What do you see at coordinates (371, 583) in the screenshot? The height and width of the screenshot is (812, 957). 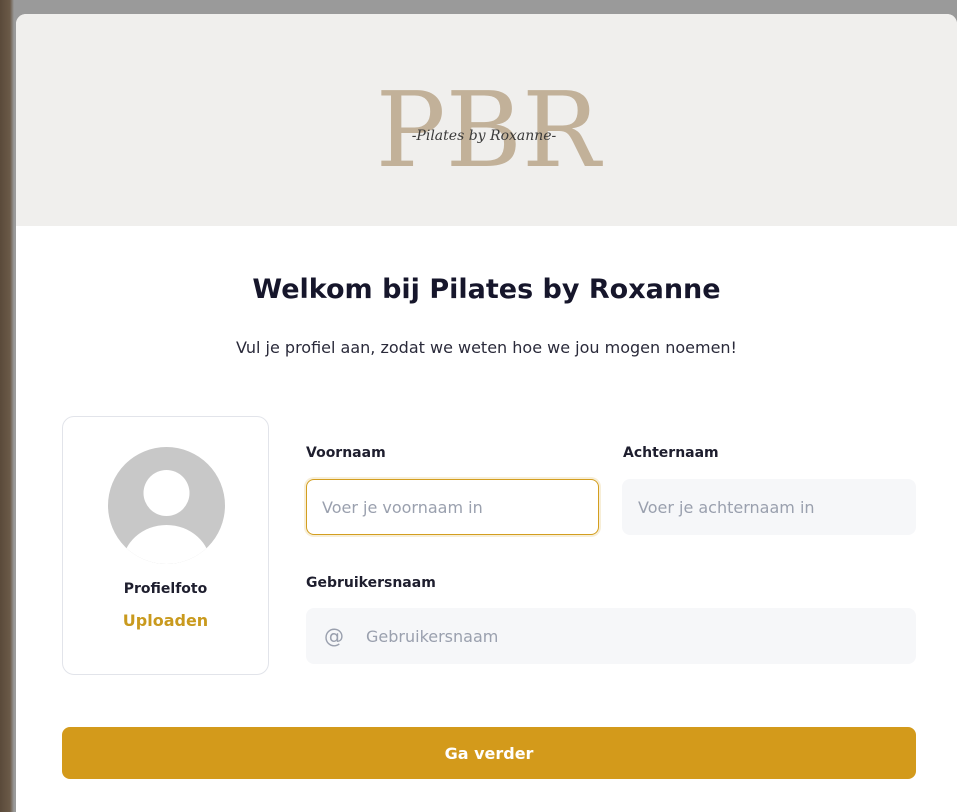 I see `username-label: Gebruikersnaam` at bounding box center [371, 583].